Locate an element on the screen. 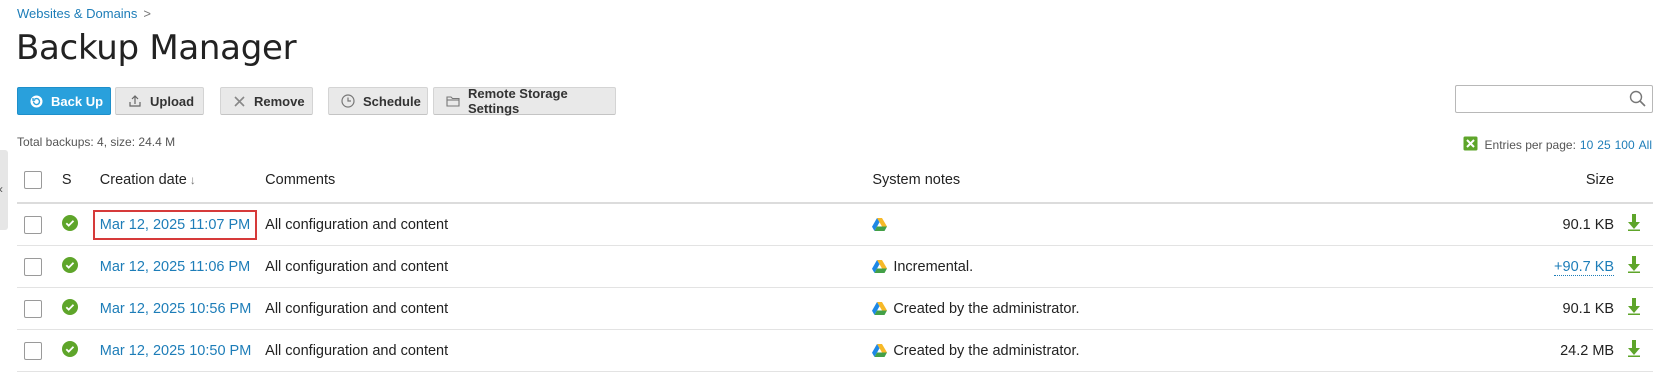 The width and height of the screenshot is (1670, 384). remove-x-icon is located at coordinates (239, 101).